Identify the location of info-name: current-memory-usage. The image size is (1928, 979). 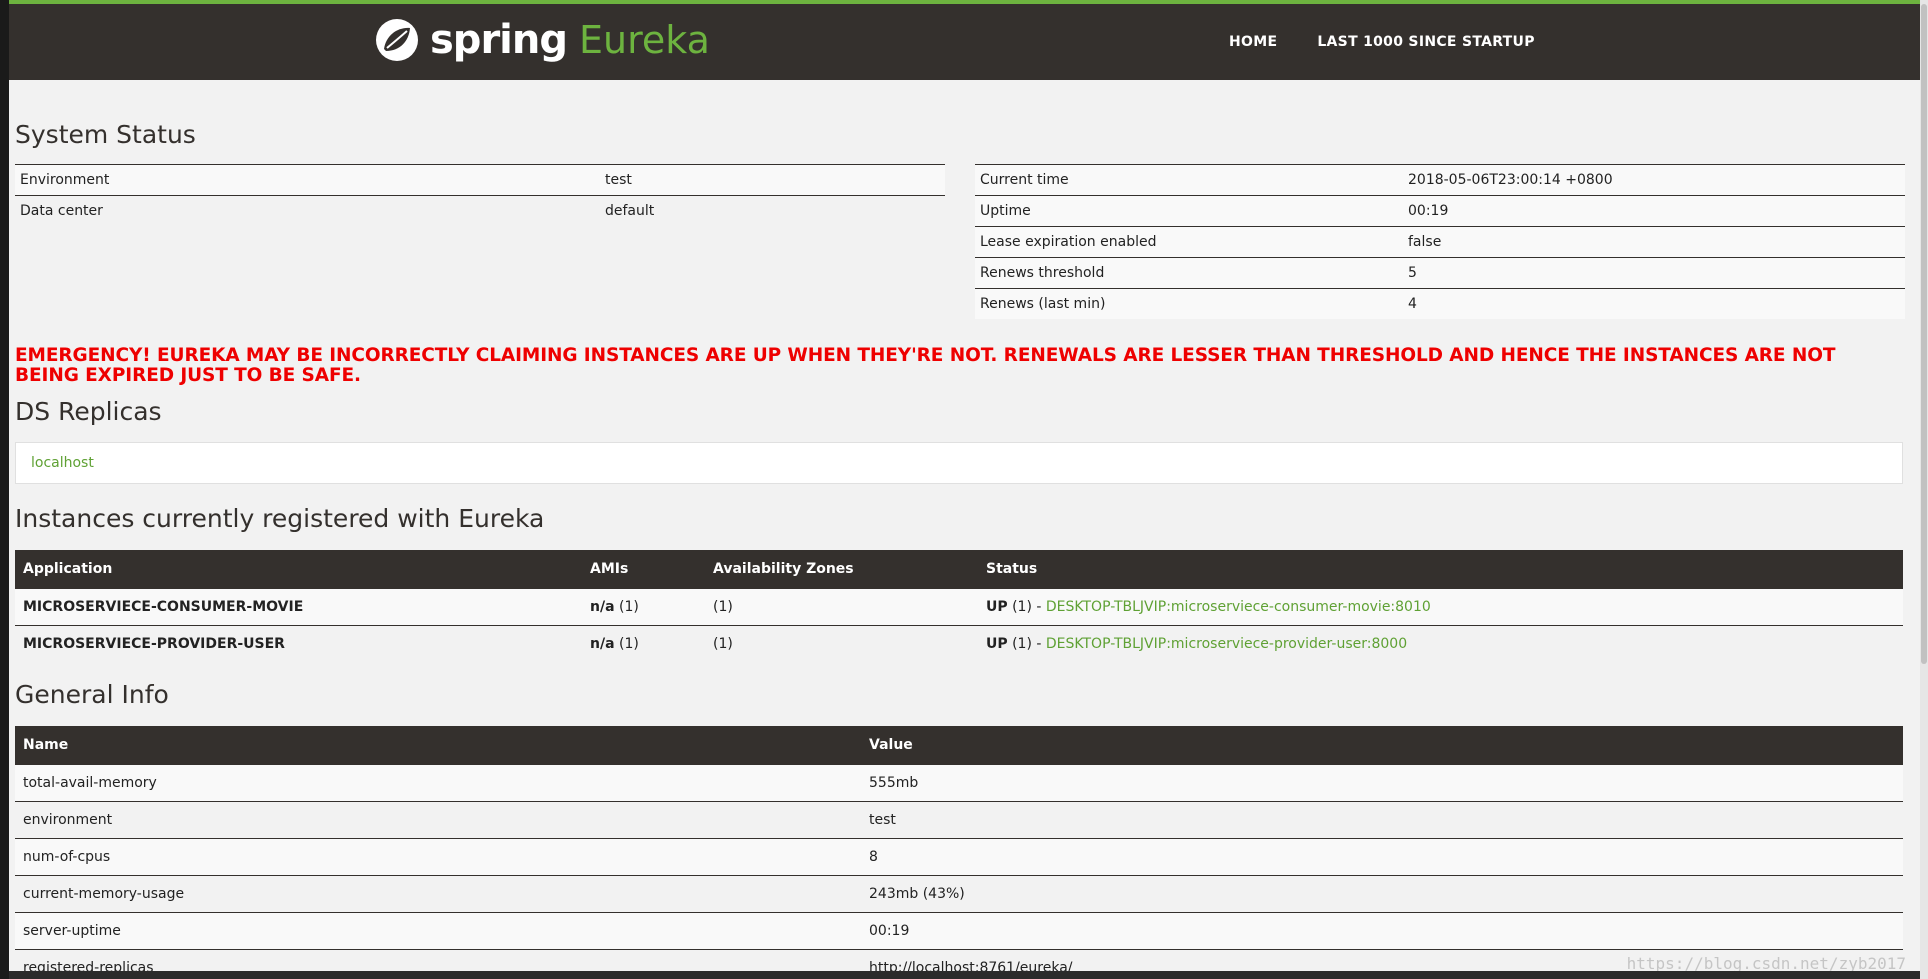
(438, 894).